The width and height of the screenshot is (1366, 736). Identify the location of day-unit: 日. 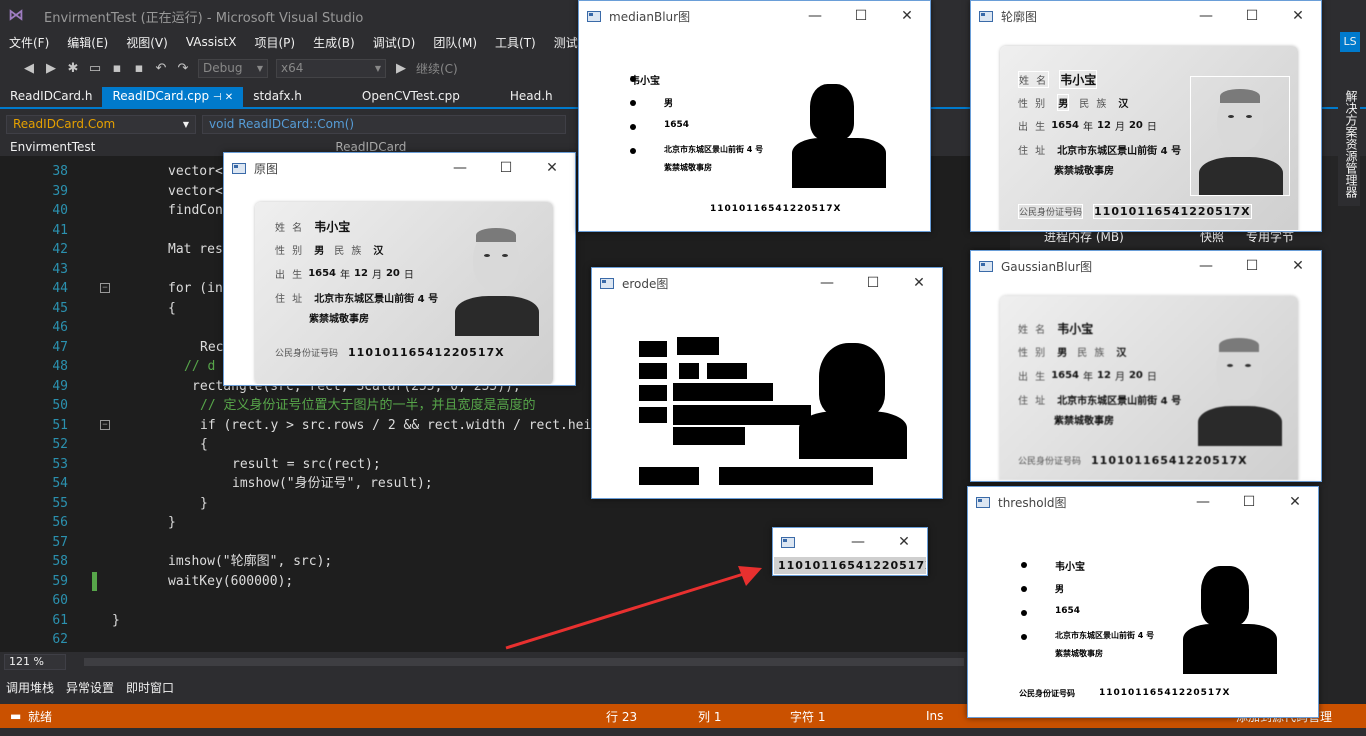
(1151, 127).